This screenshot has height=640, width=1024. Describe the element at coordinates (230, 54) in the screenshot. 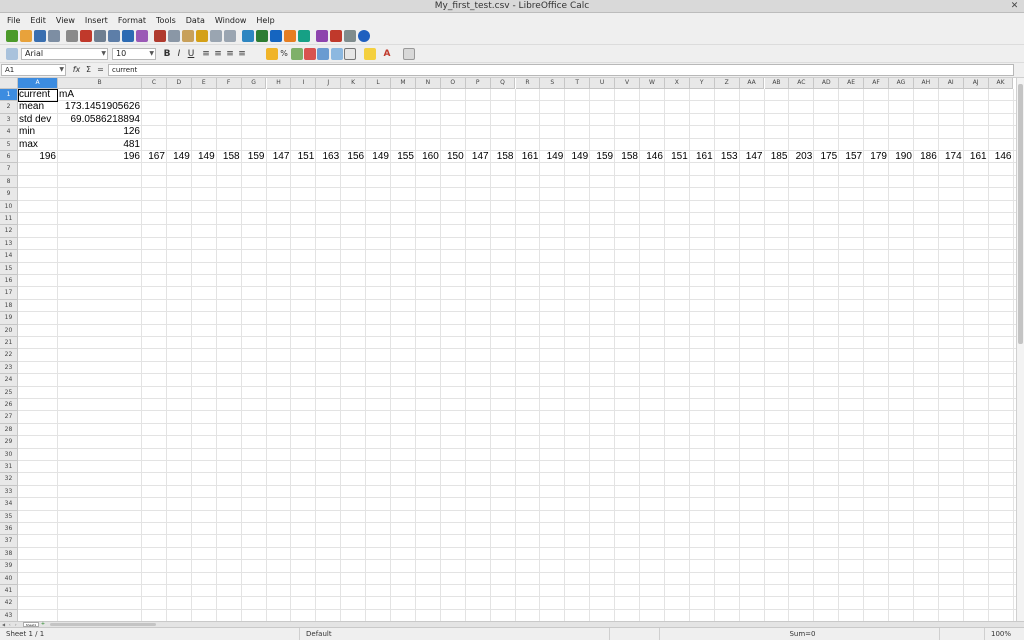

I see `align-right-icon: ≡` at that location.